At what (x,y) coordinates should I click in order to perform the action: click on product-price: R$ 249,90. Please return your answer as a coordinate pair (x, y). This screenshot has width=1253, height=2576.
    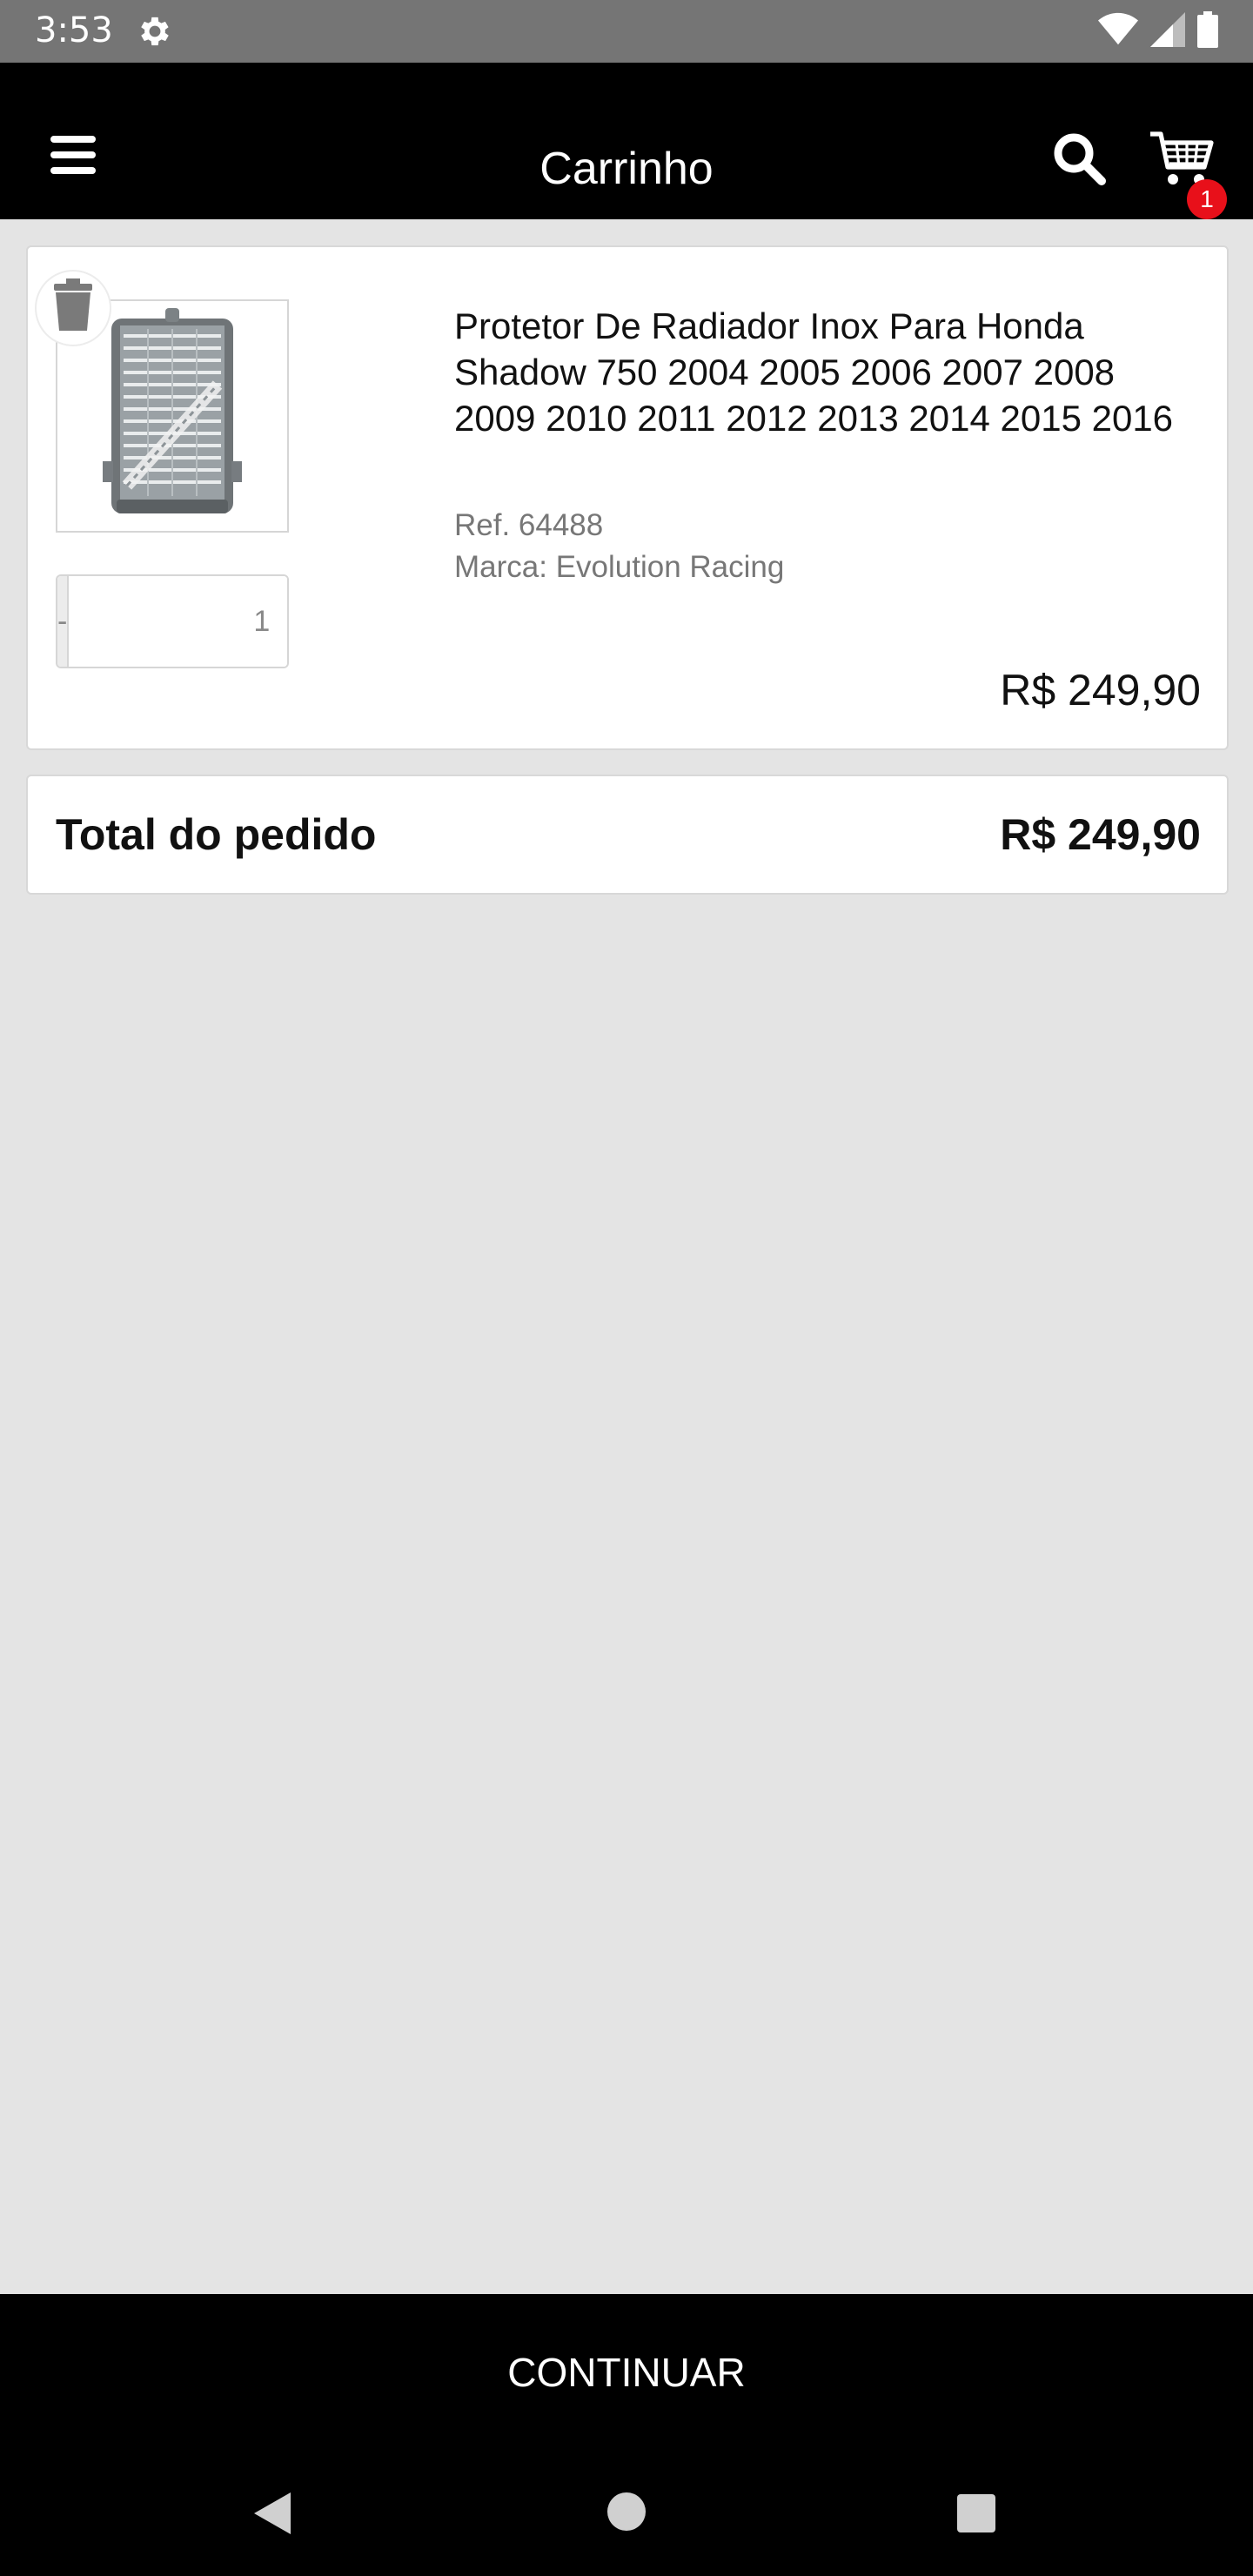
    Looking at the image, I should click on (1100, 690).